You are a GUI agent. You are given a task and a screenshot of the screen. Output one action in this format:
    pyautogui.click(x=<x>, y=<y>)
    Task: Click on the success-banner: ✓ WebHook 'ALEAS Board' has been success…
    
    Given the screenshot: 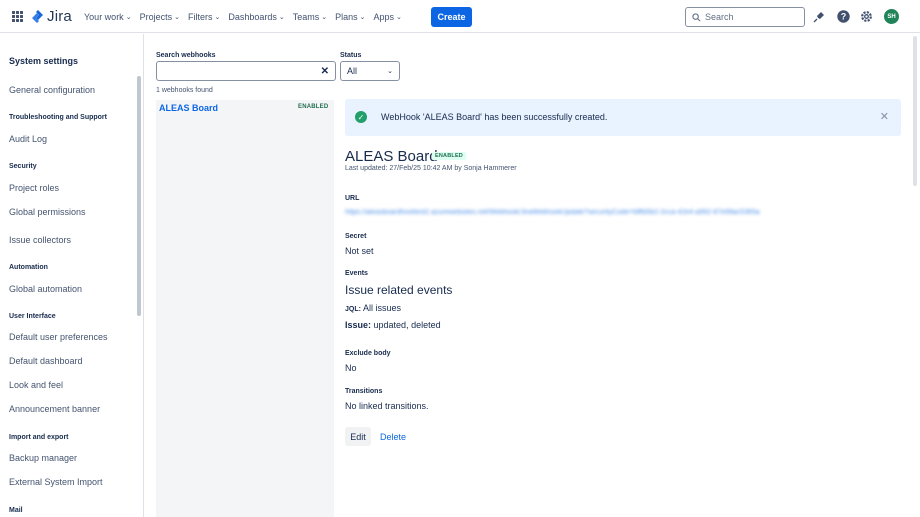 What is the action you would take?
    pyautogui.click(x=623, y=117)
    